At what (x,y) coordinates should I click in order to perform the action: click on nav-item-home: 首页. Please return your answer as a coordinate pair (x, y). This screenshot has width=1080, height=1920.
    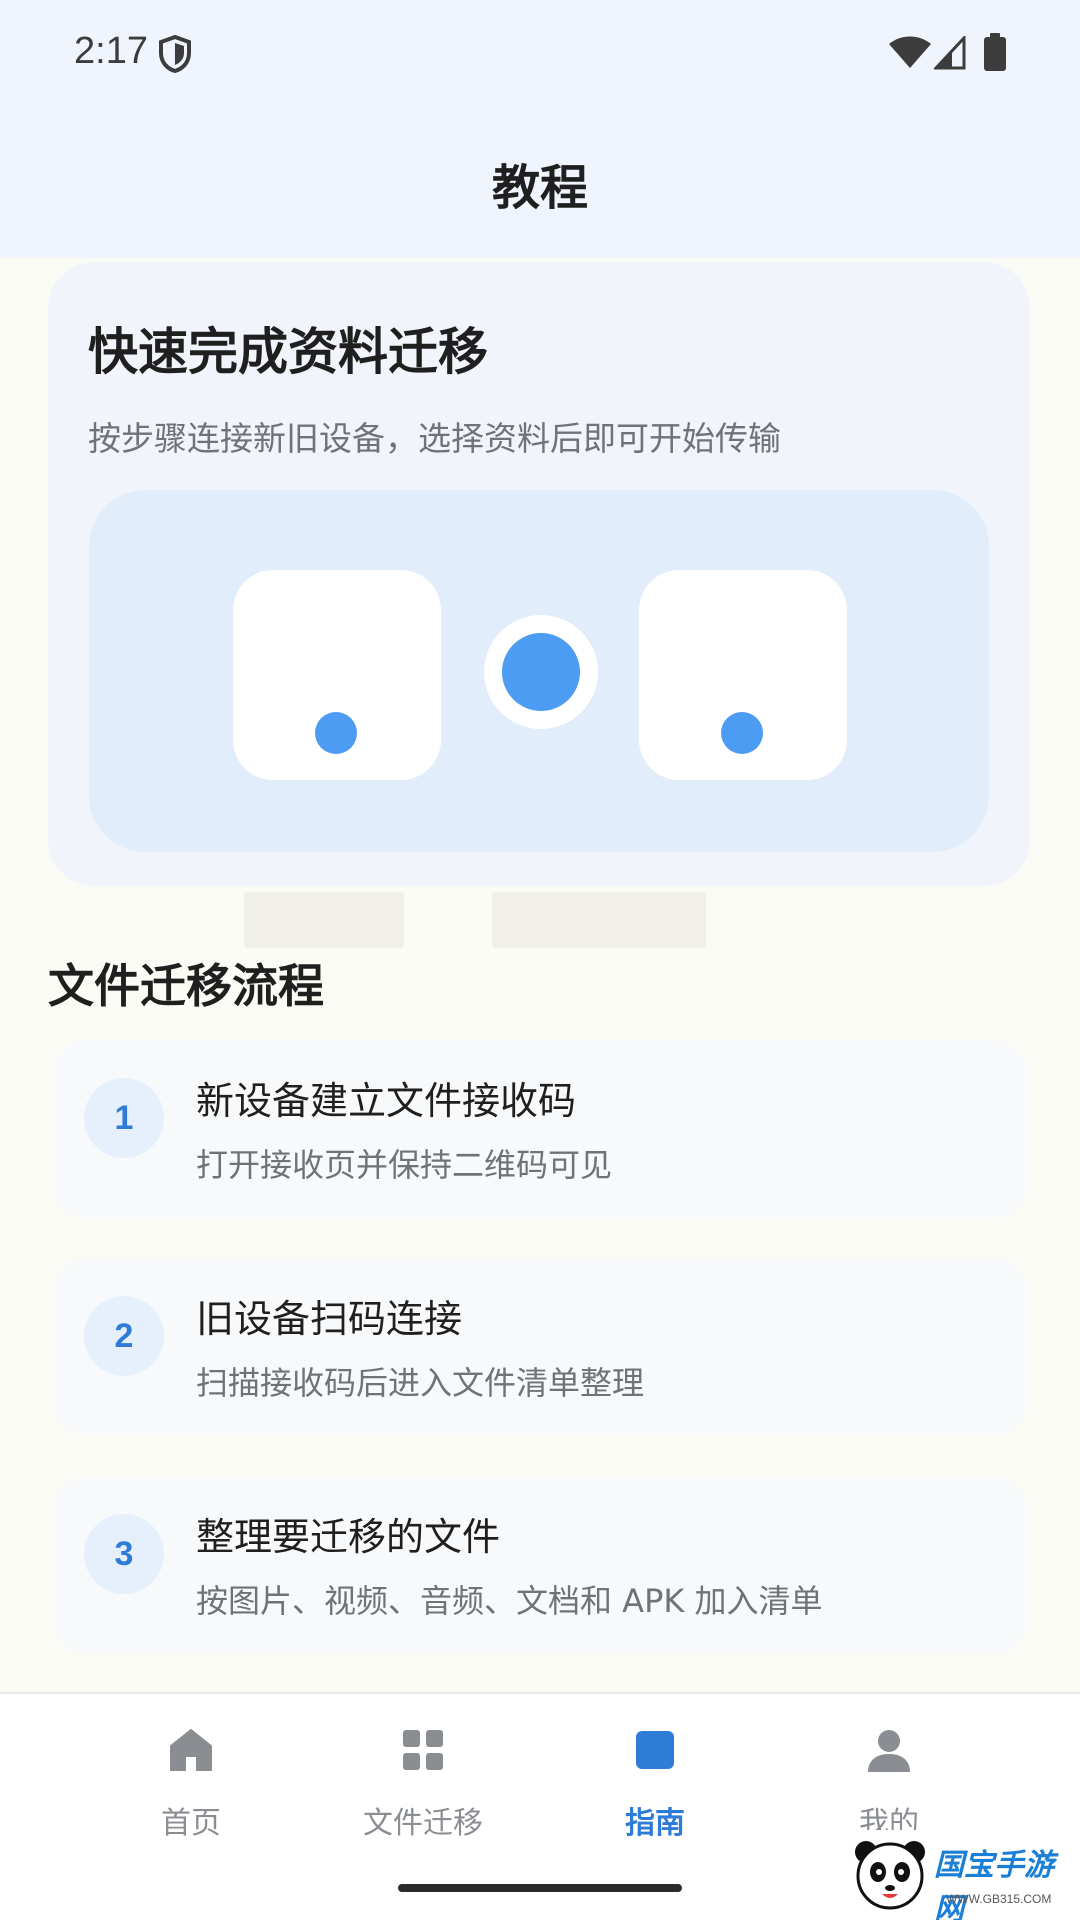
    Looking at the image, I should click on (191, 1769).